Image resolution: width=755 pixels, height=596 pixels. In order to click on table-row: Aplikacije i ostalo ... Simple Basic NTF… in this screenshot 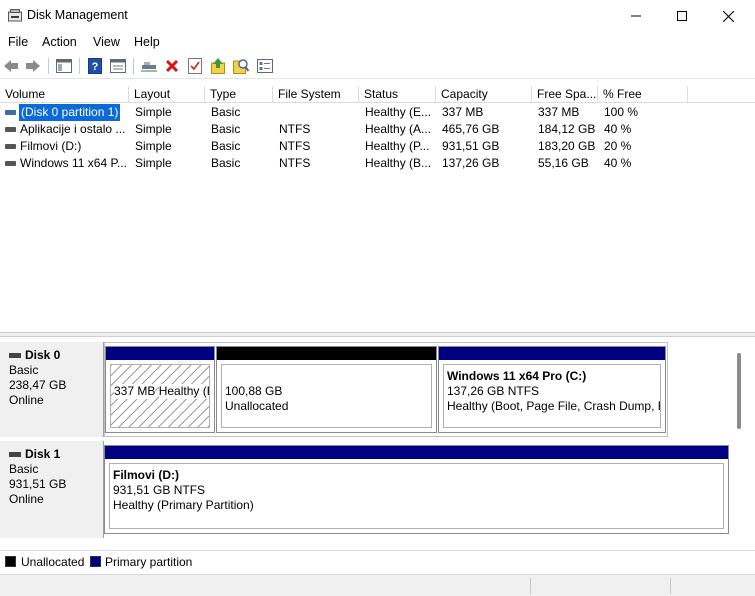, I will do `click(377, 129)`.